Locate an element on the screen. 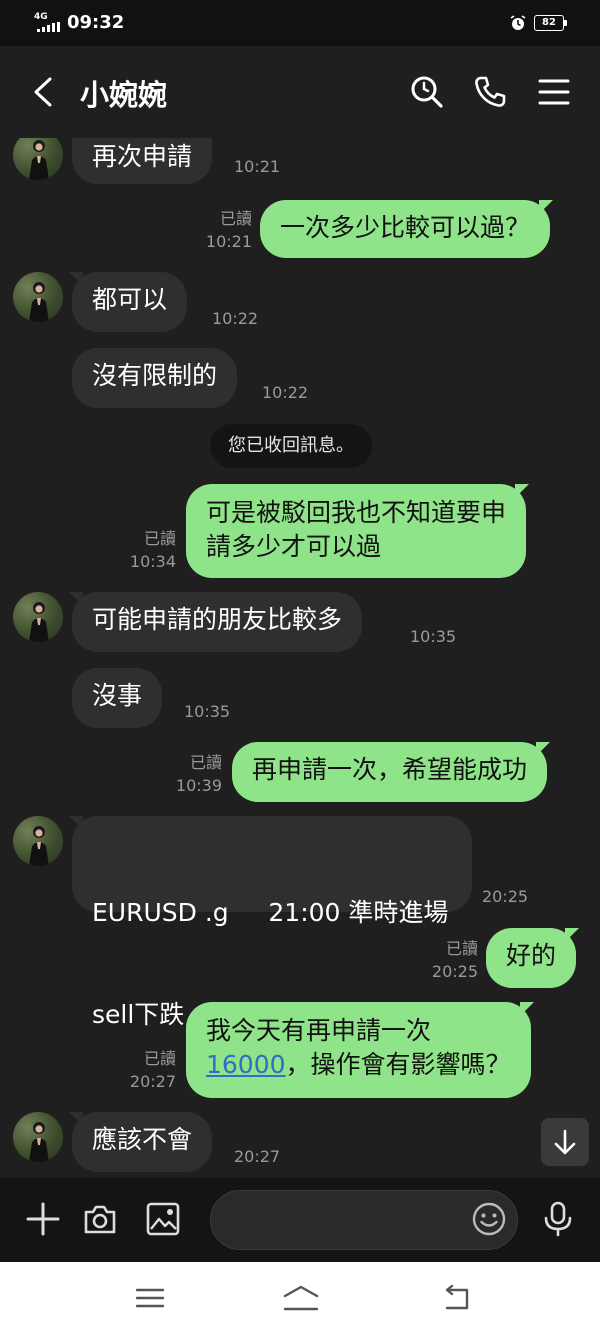 The image size is (600, 1333). message-text: 再申請一次，希望能成功 is located at coordinates (390, 769).